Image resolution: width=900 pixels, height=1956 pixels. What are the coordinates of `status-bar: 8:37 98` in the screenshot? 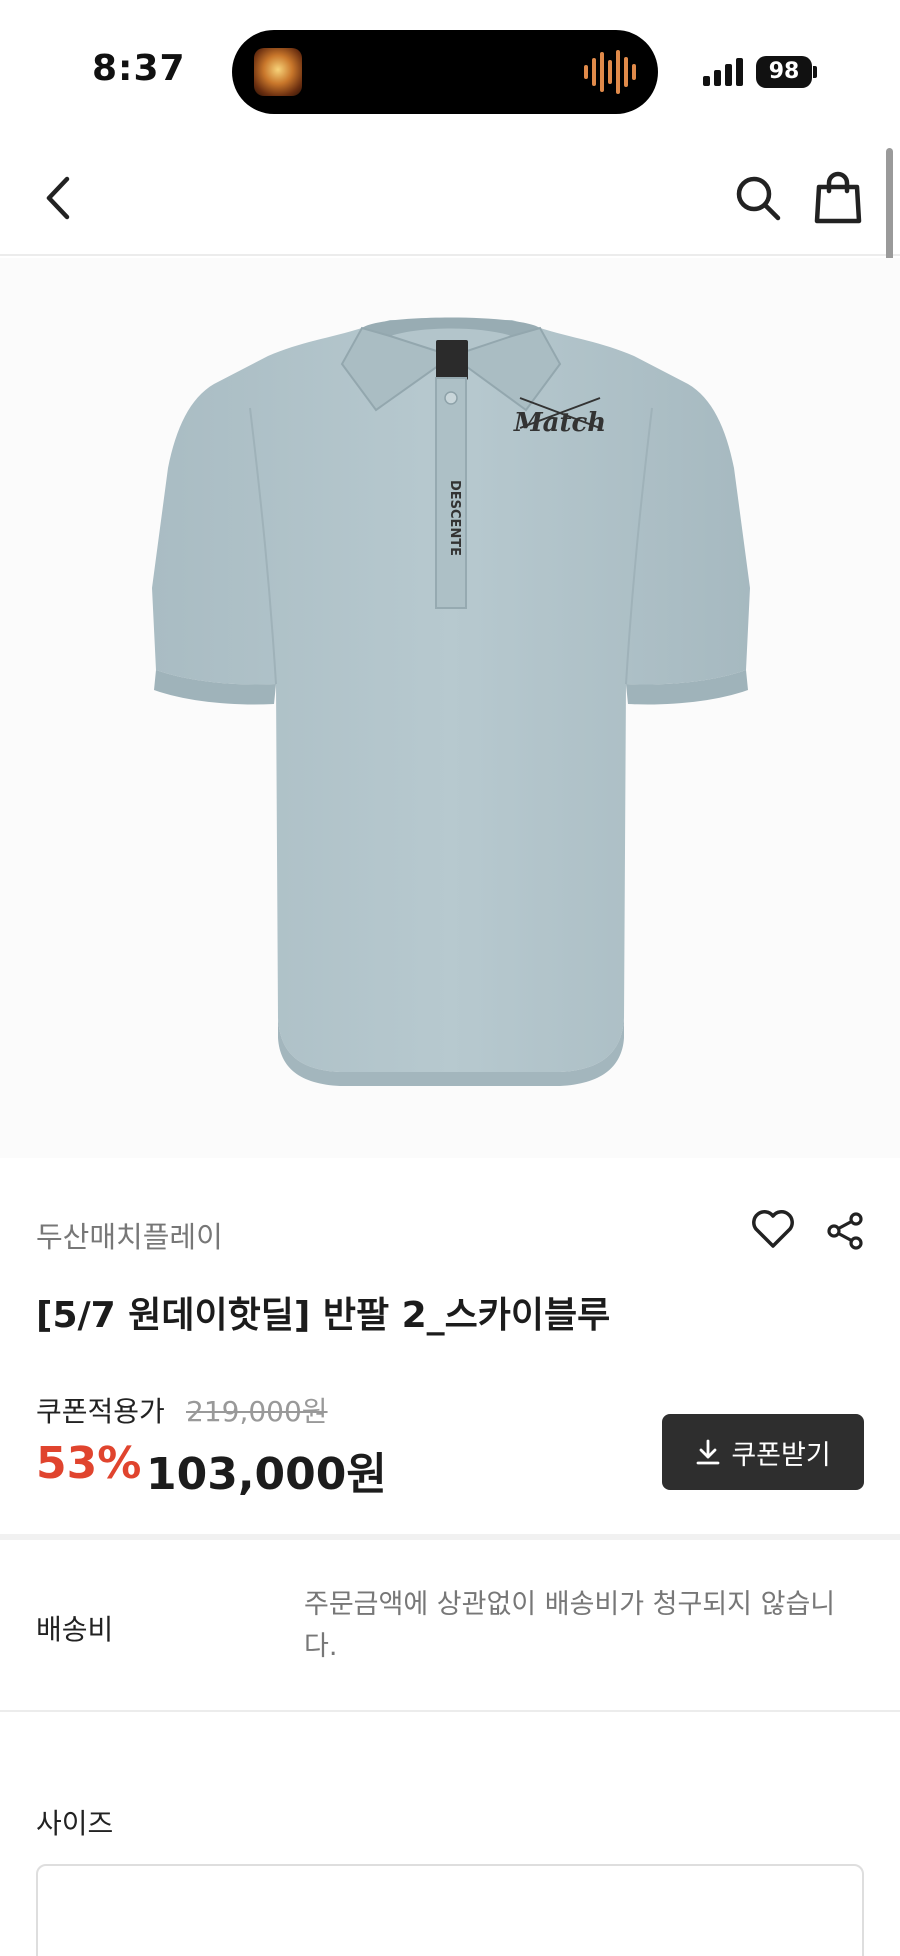 It's located at (450, 70).